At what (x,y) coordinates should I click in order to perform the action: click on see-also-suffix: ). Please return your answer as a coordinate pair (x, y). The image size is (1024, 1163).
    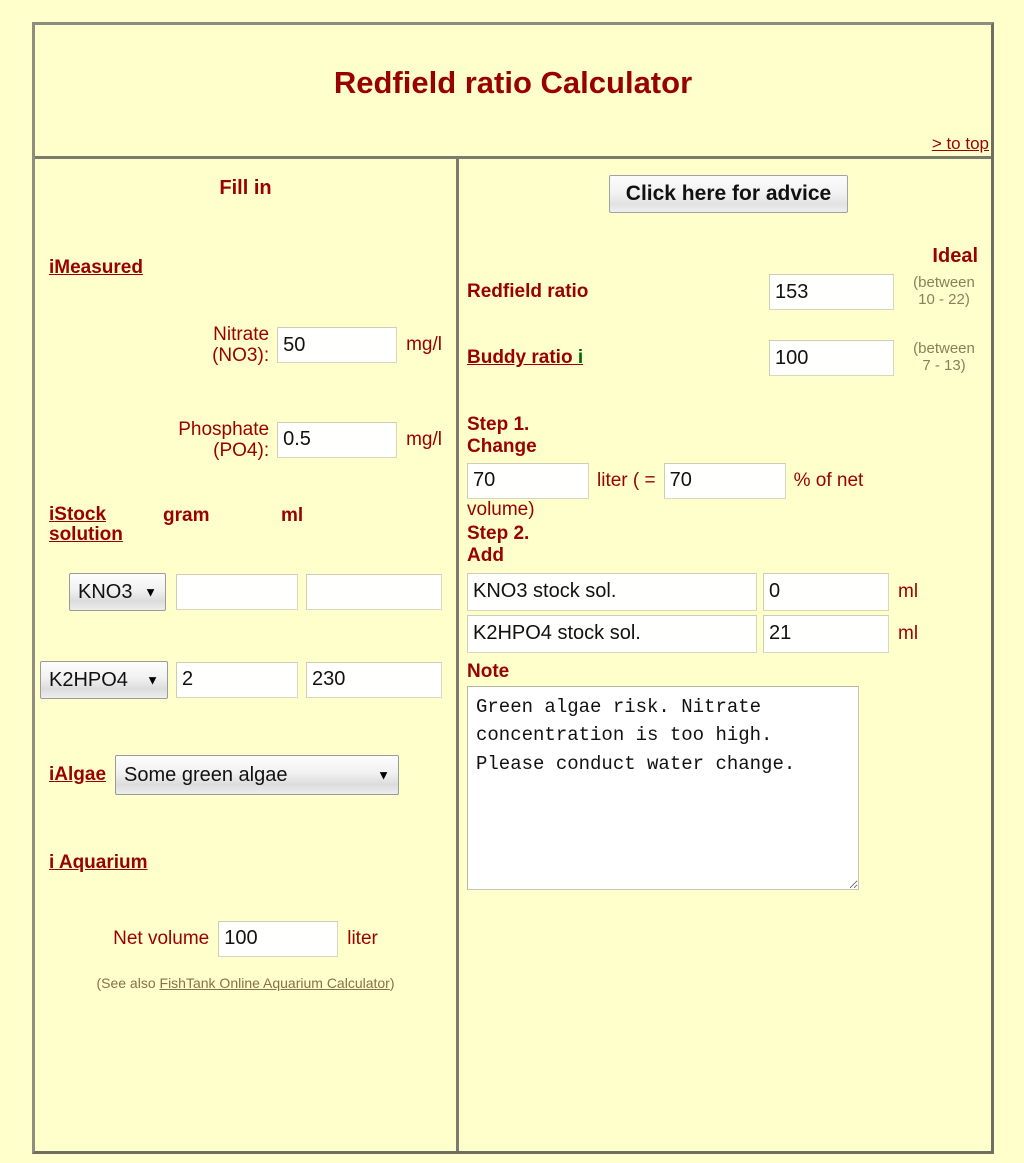
    Looking at the image, I should click on (392, 982).